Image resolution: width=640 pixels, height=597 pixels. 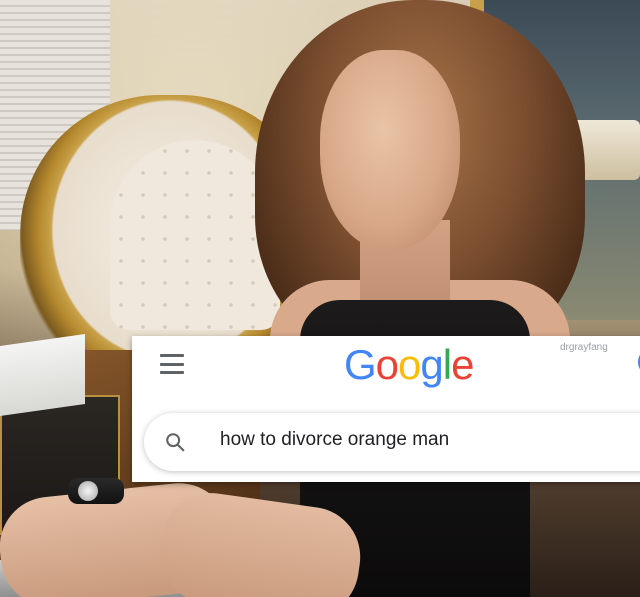 What do you see at coordinates (390, 150) in the screenshot?
I see `woman-face` at bounding box center [390, 150].